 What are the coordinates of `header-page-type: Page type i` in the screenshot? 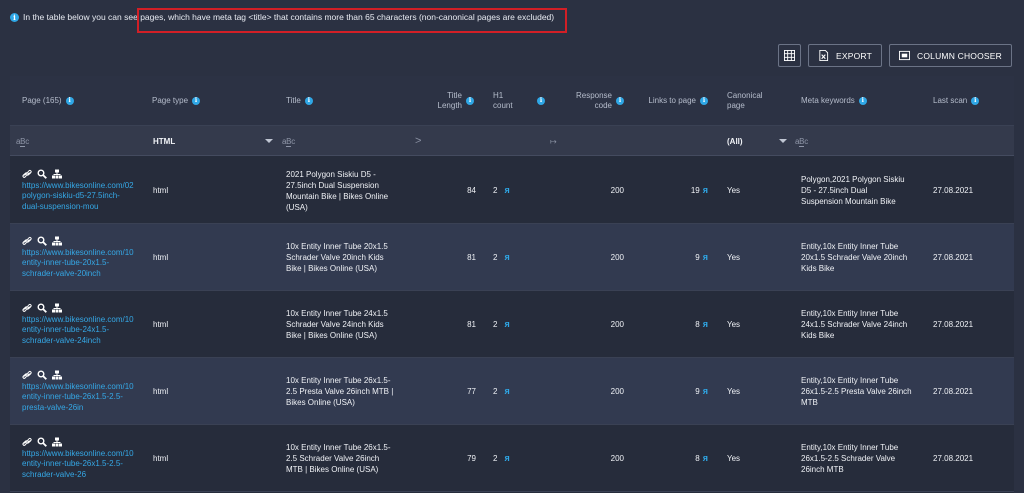 It's located at (207, 101).